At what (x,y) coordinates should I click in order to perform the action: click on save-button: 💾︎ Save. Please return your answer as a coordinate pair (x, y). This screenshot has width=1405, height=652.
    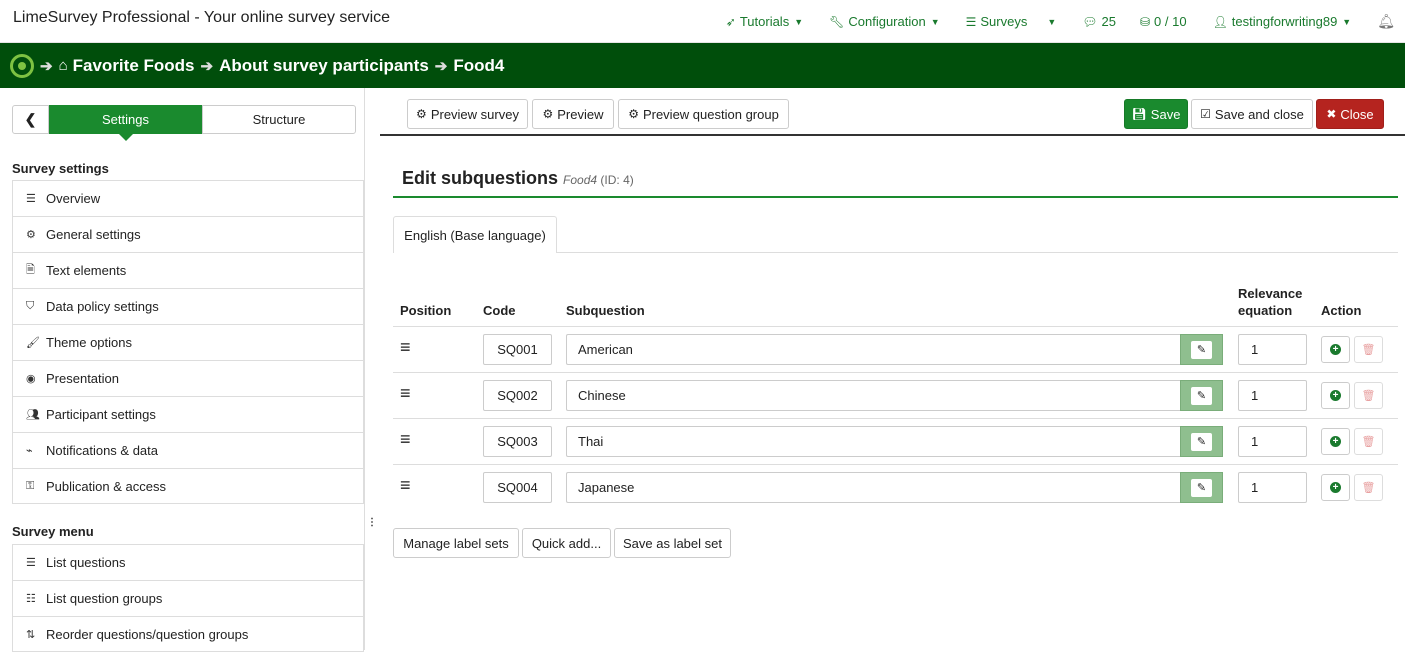
    Looking at the image, I should click on (1156, 114).